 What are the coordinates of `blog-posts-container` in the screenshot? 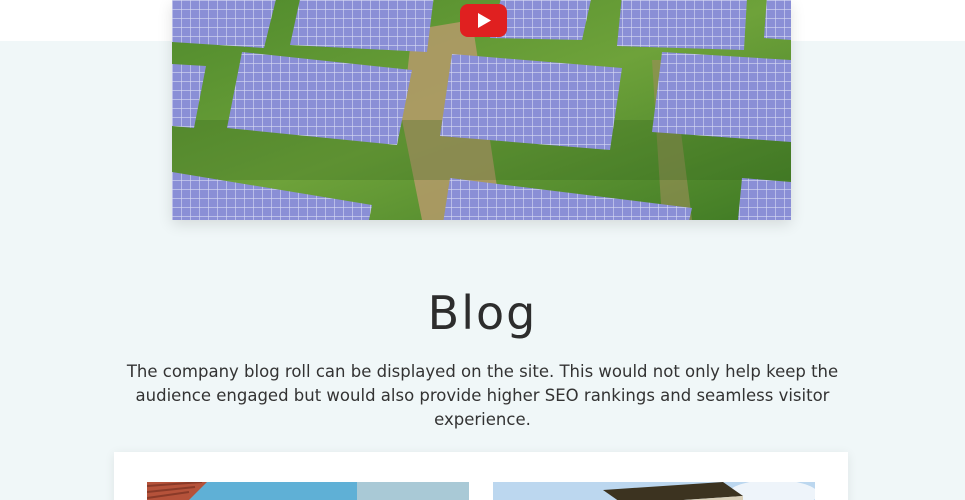 It's located at (481, 476).